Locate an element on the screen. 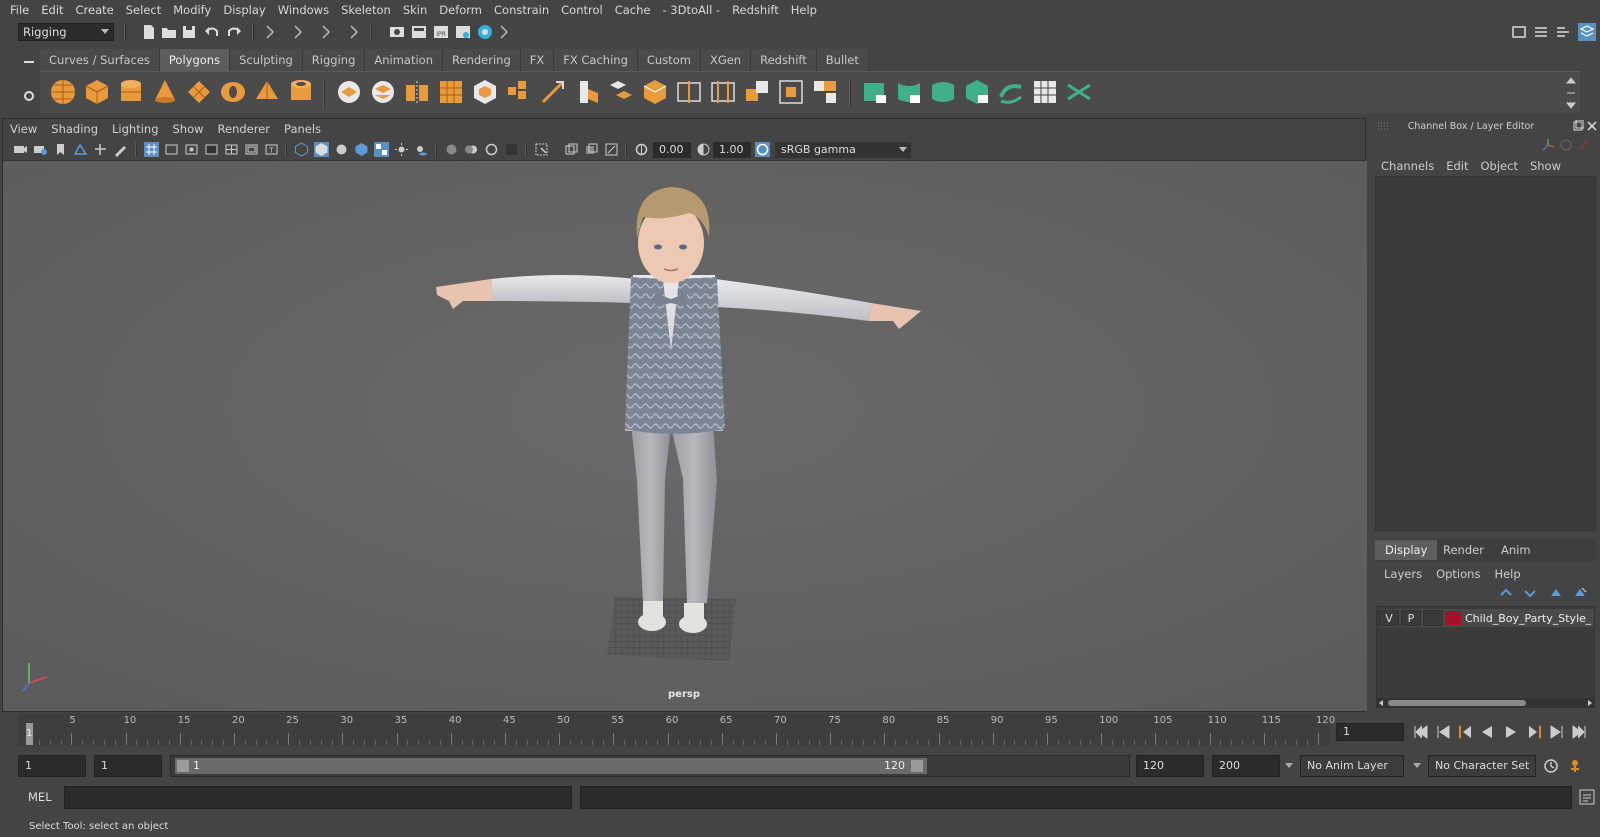 The height and width of the screenshot is (837, 1600). step-forward-key-icon is located at coordinates (1535, 732).